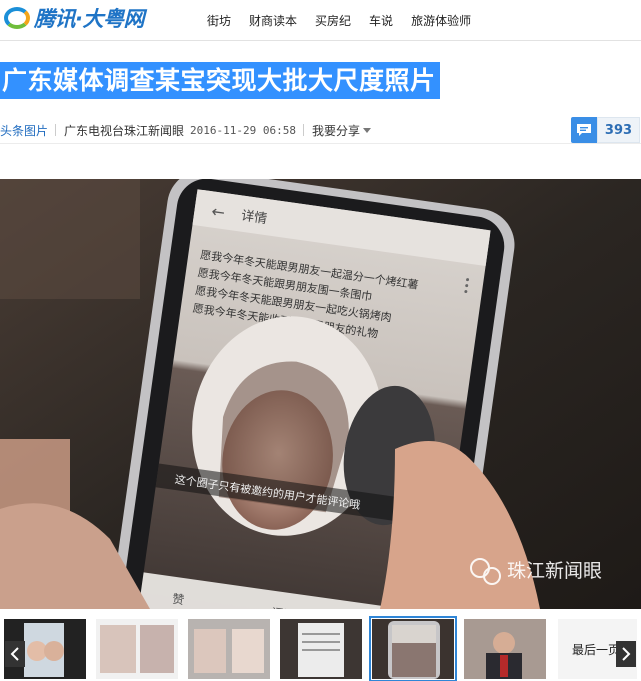 This screenshot has height=681, width=641. What do you see at coordinates (584, 130) in the screenshot?
I see `comment-bubble-icon` at bounding box center [584, 130].